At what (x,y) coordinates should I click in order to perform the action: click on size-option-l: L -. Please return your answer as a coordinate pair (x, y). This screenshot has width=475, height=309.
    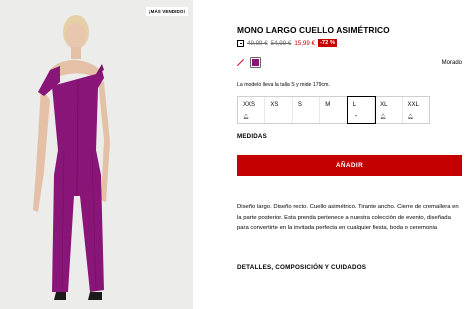
    Looking at the image, I should click on (361, 110).